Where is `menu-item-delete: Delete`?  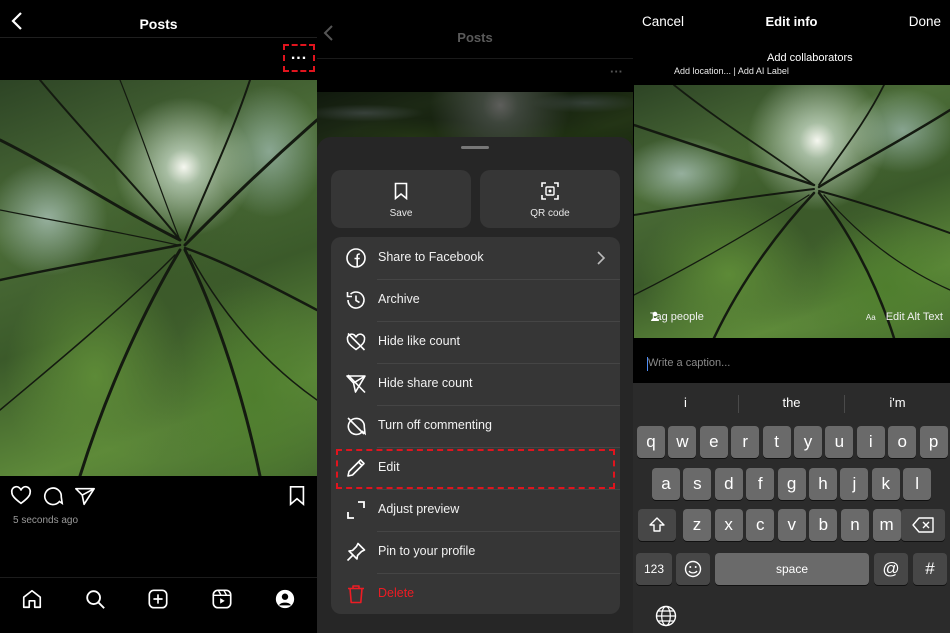 menu-item-delete: Delete is located at coordinates (475, 594).